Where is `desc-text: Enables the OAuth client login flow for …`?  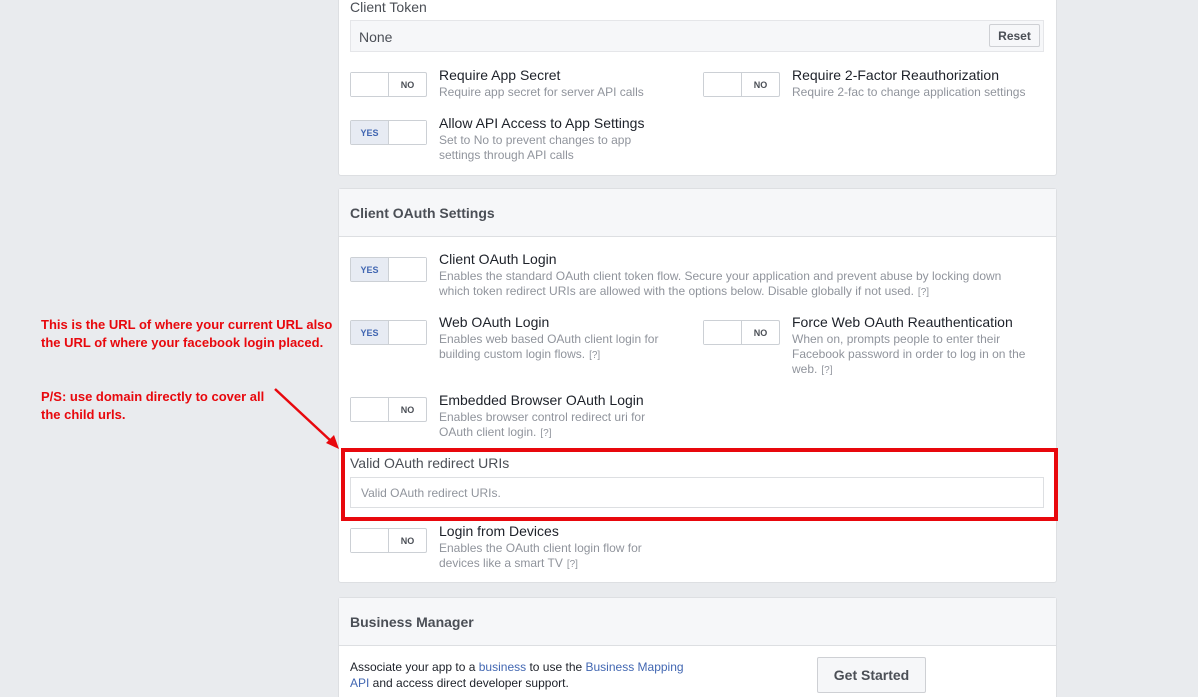 desc-text: Enables the OAuth client login flow for … is located at coordinates (540, 555).